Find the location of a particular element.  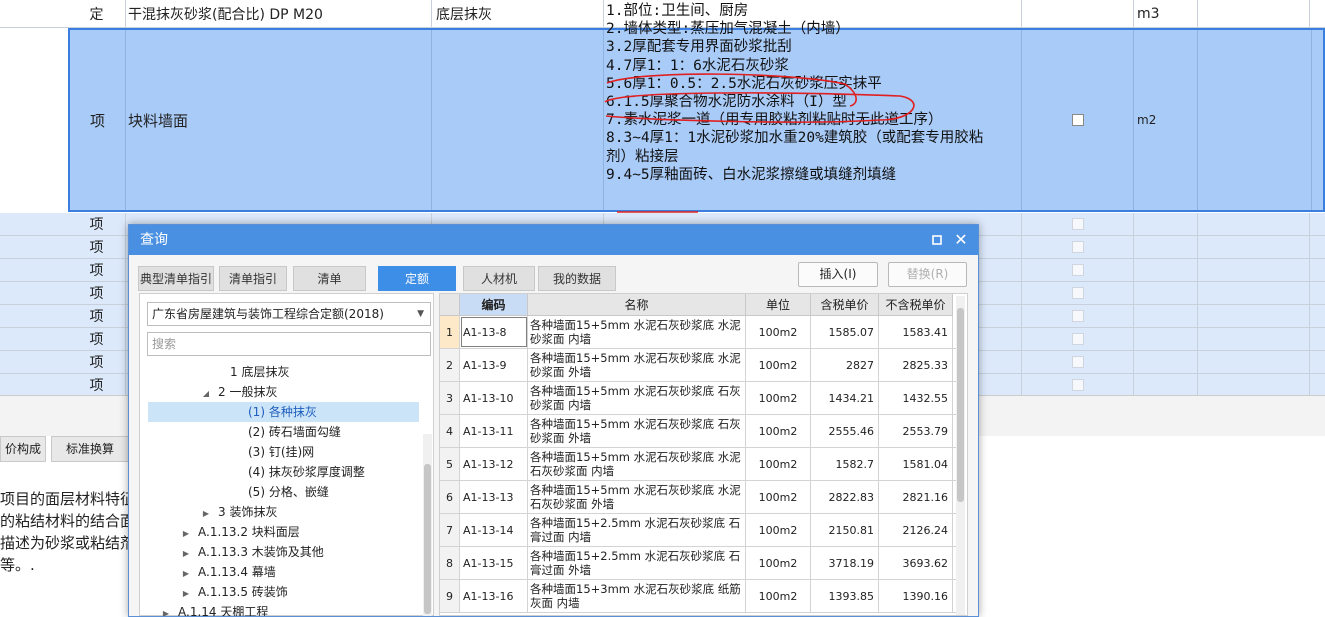

tree-scrollbar is located at coordinates (427, 525).